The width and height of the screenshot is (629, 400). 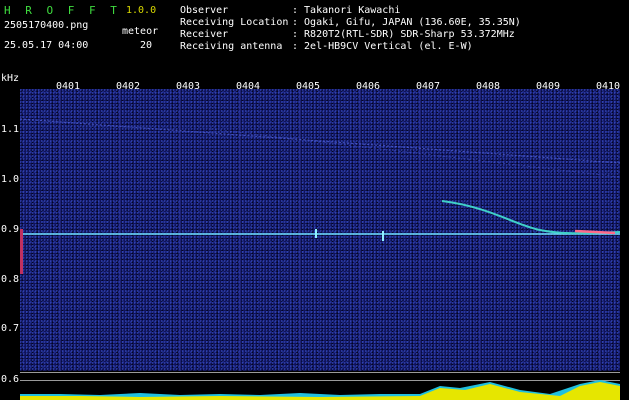 What do you see at coordinates (320, 391) in the screenshot?
I see `strip-level` at bounding box center [320, 391].